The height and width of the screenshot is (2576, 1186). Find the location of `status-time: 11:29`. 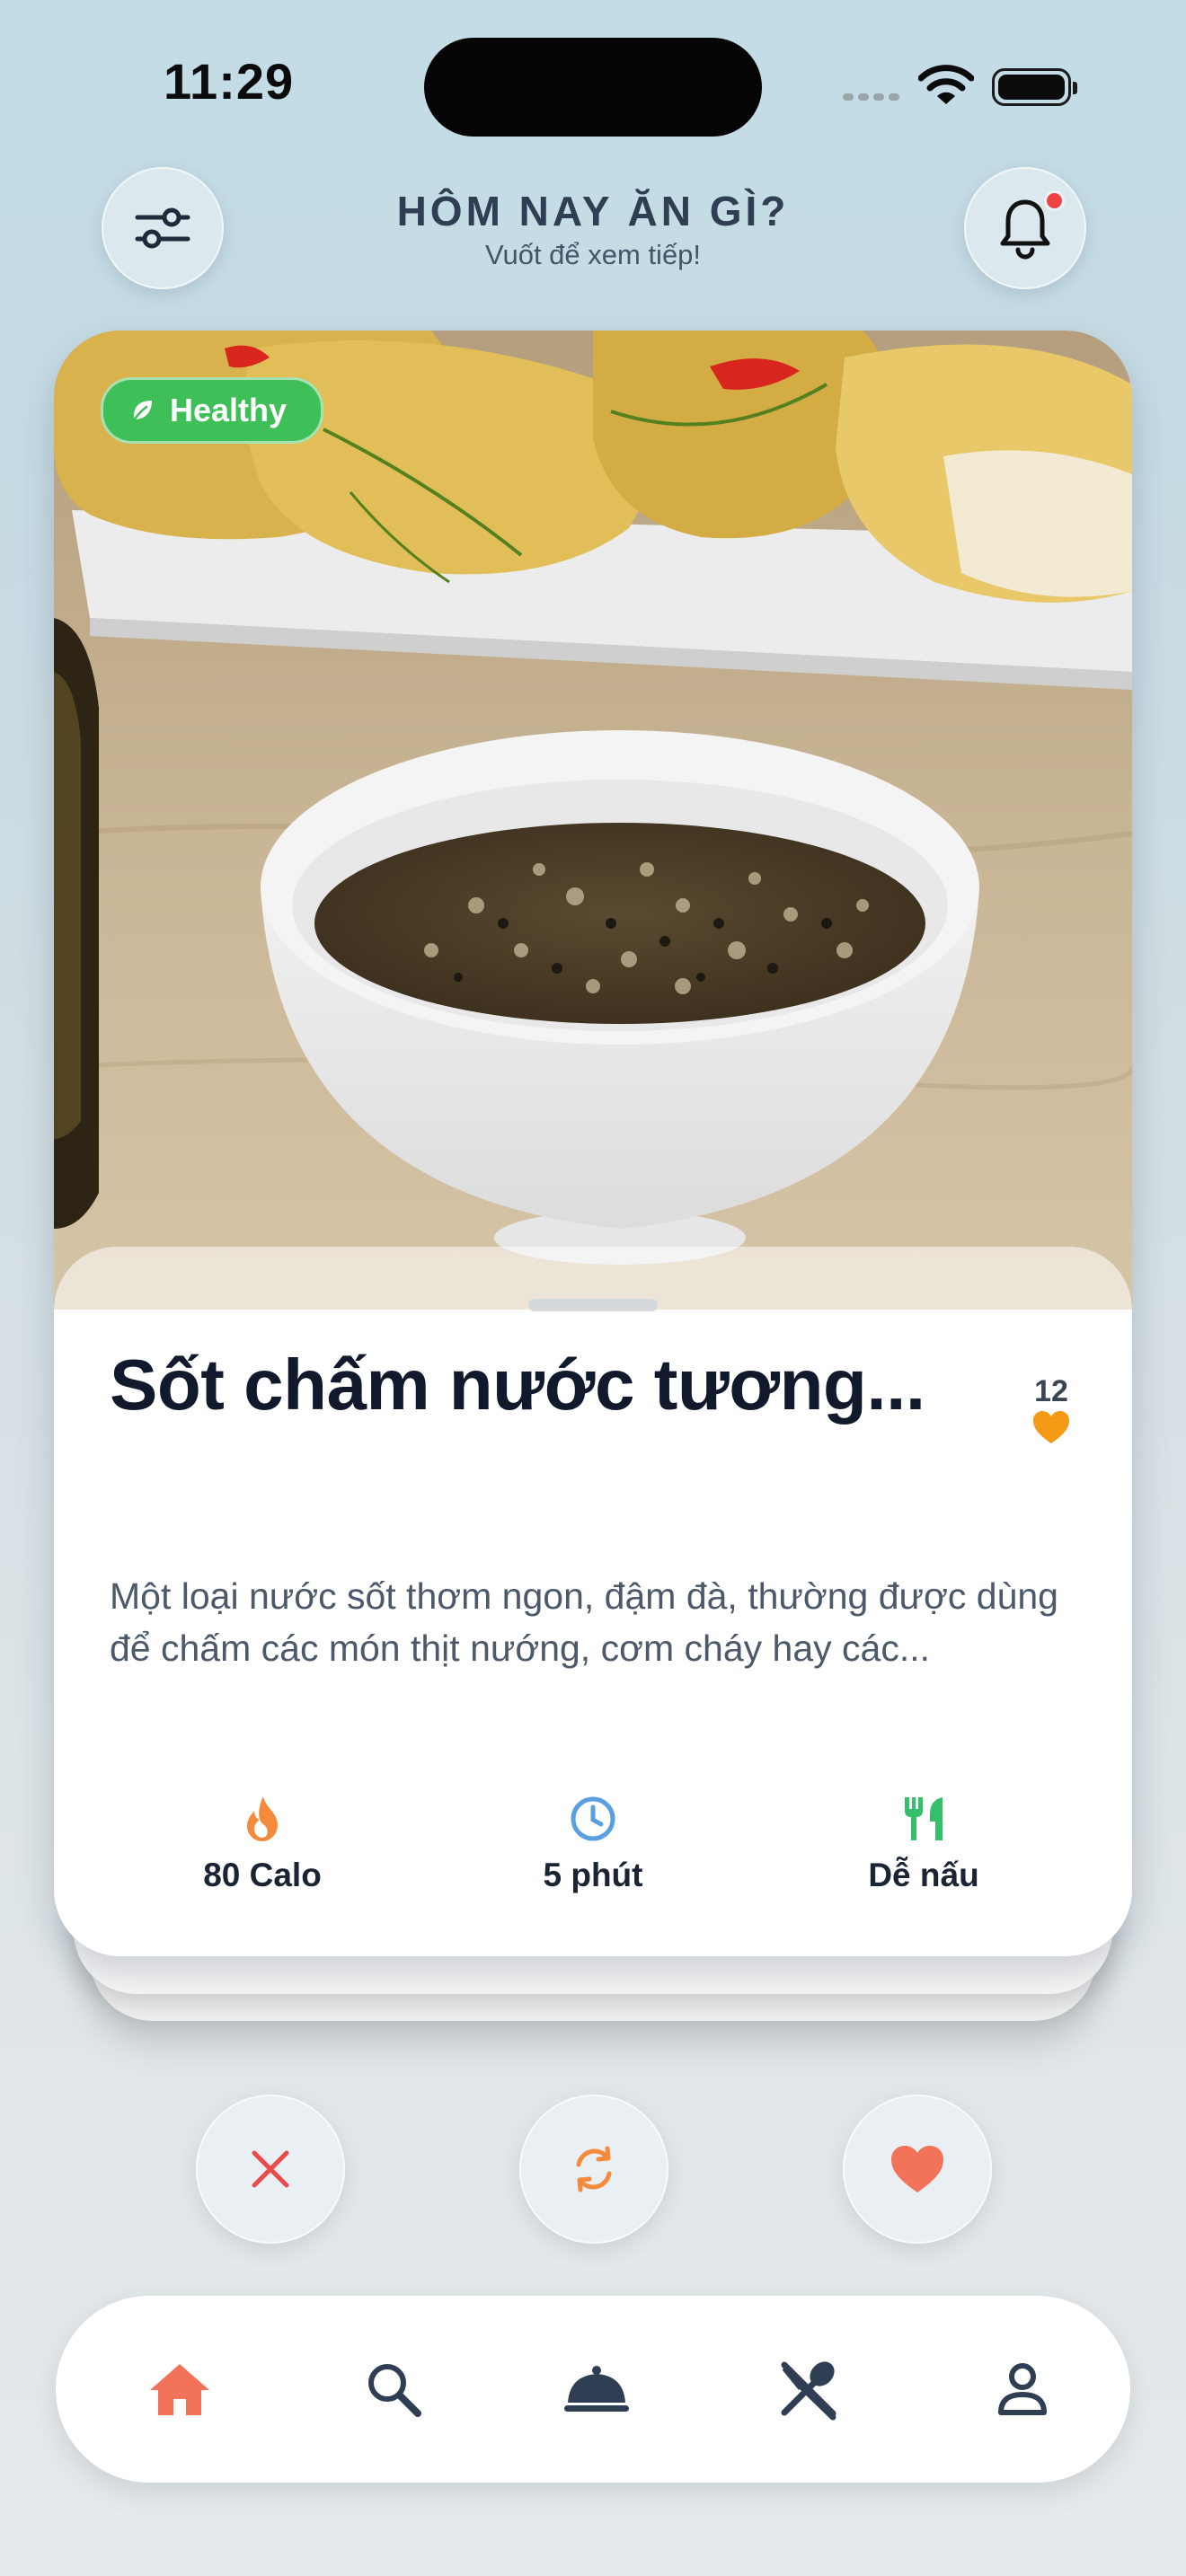

status-time: 11:29 is located at coordinates (229, 81).